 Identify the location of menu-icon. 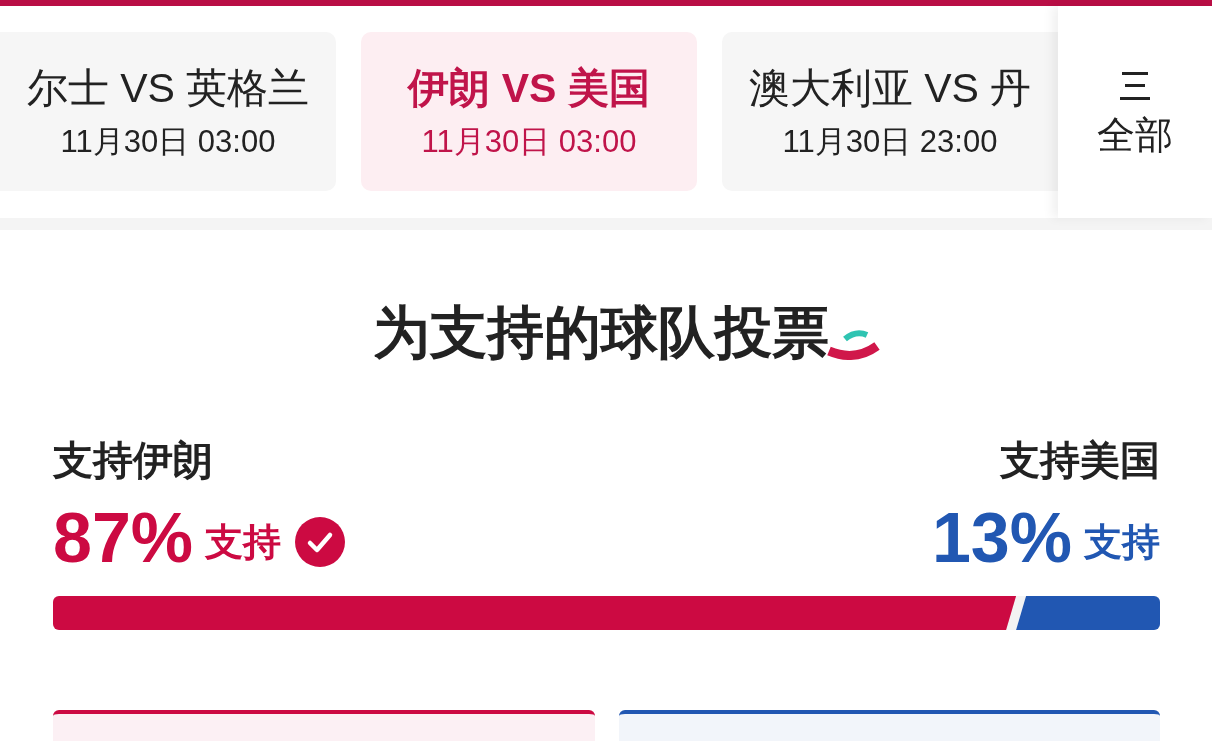
(1135, 86).